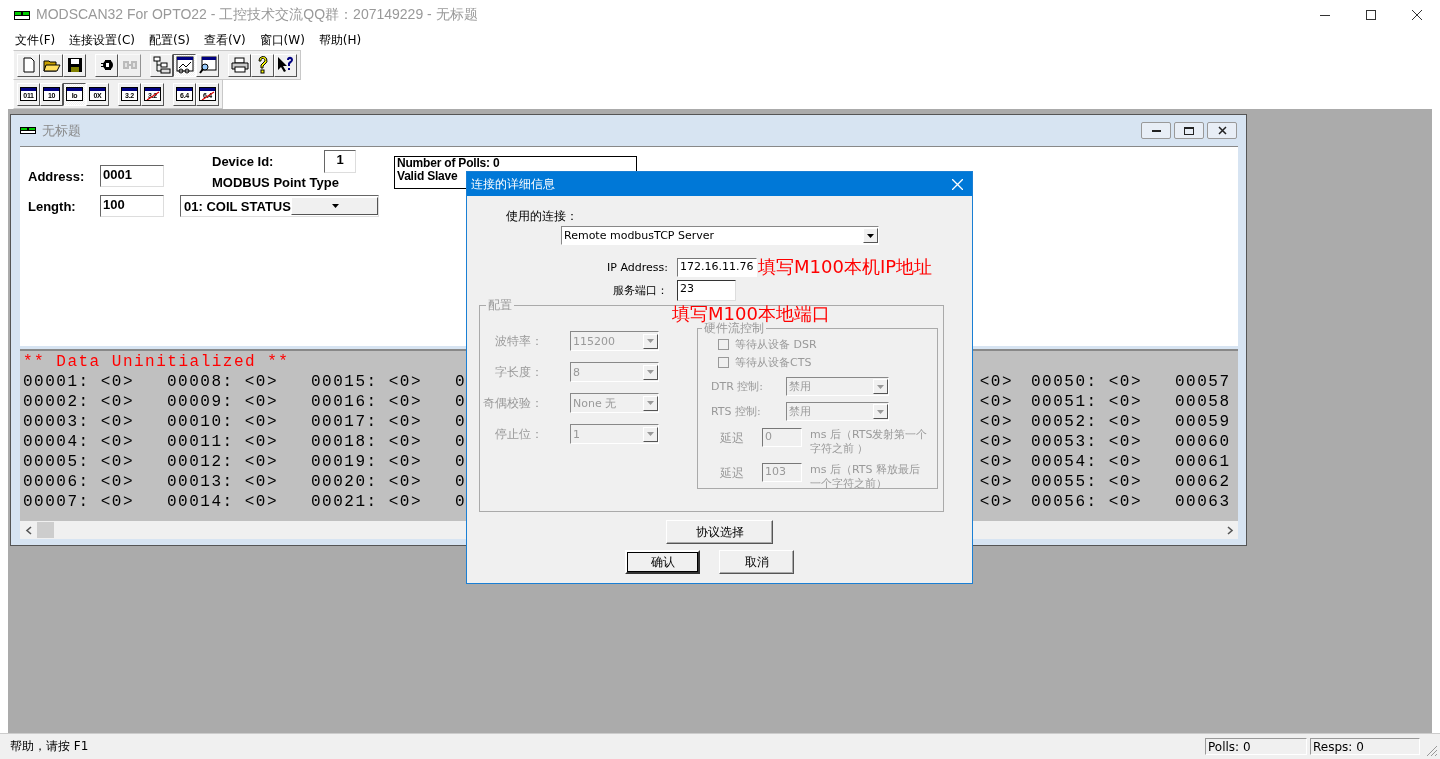 Image resolution: width=1440 pixels, height=759 pixels. I want to click on coil-value: 00063, so click(1203, 502).